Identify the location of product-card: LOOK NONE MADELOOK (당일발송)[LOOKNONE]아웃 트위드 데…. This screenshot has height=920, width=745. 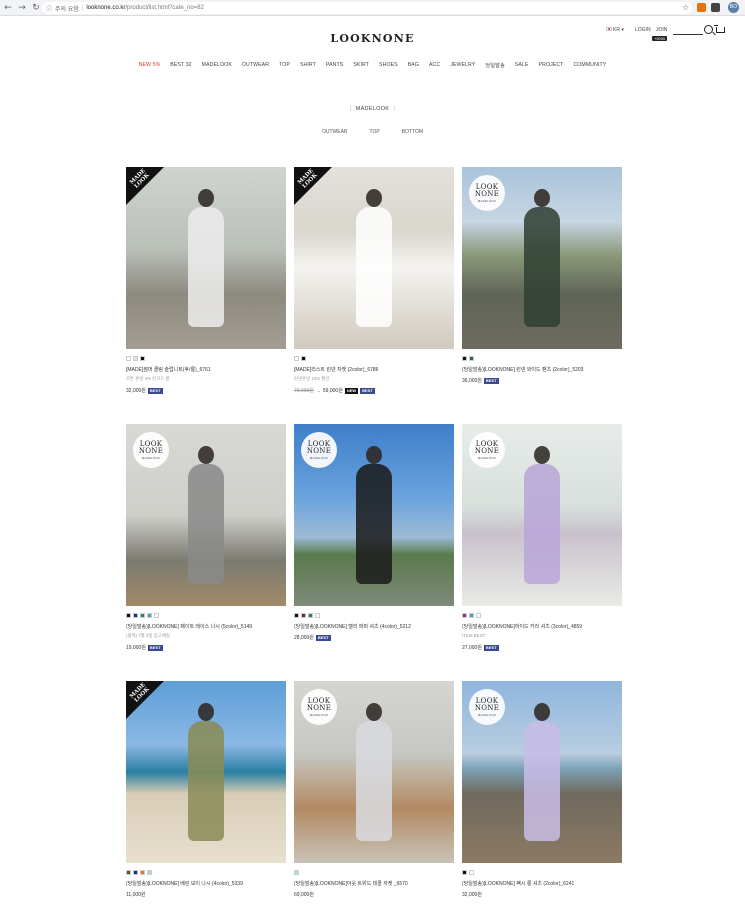
(374, 797).